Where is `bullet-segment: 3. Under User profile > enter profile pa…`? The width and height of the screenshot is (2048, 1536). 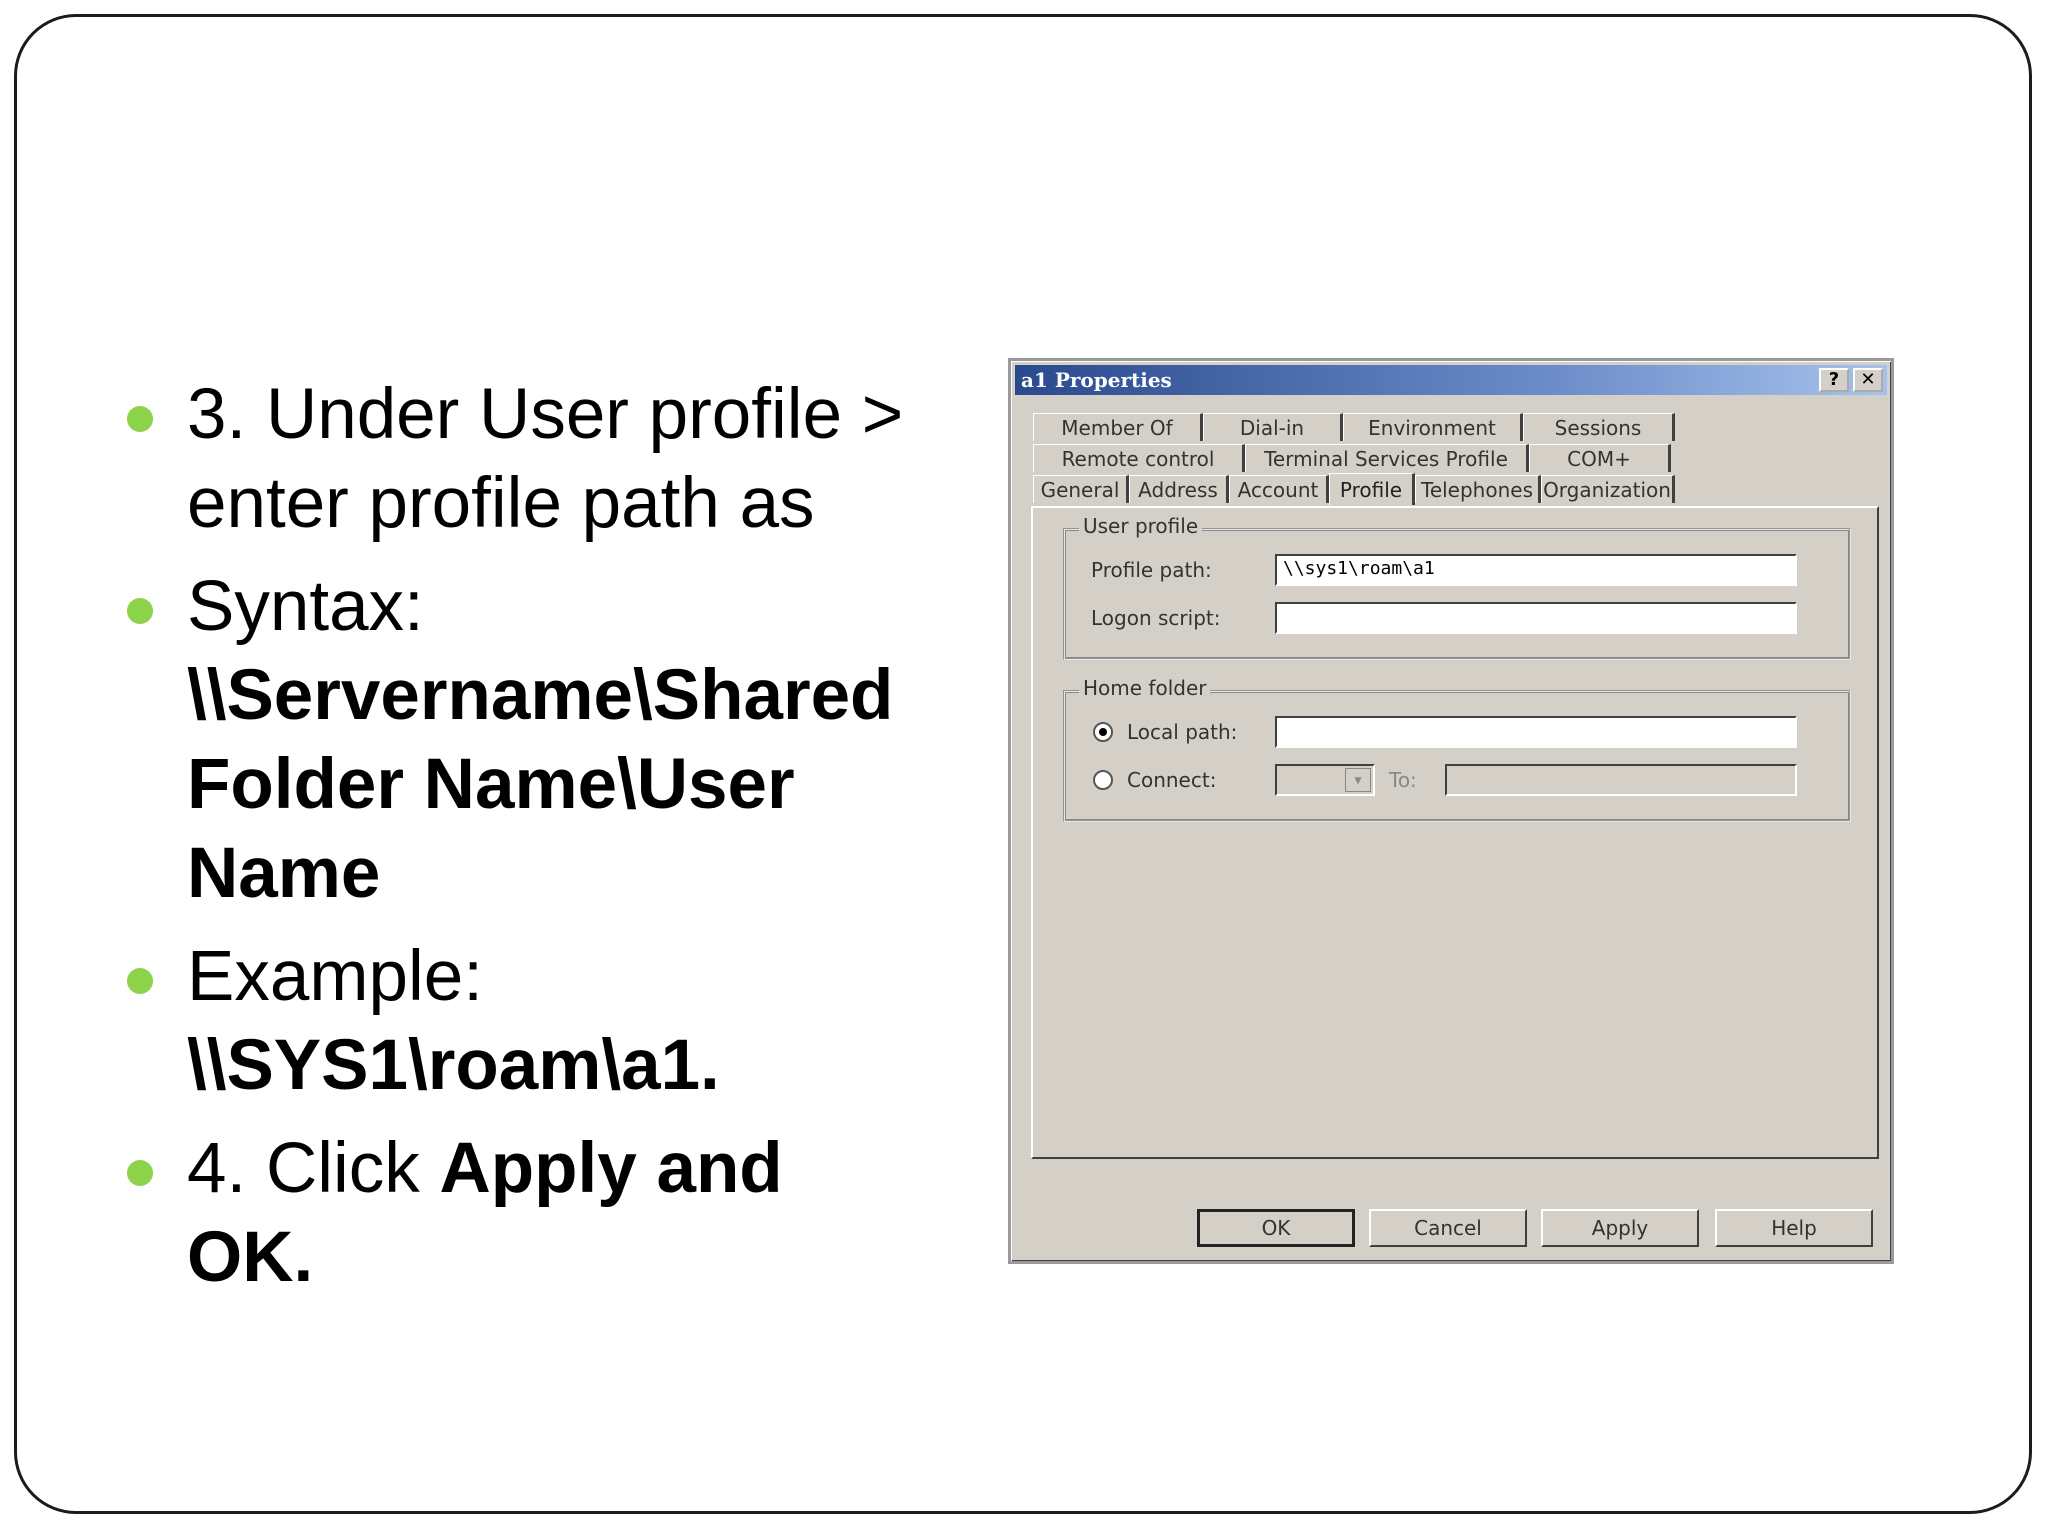
bullet-segment: 3. Under User profile > enter profile pa… is located at coordinates (545, 459).